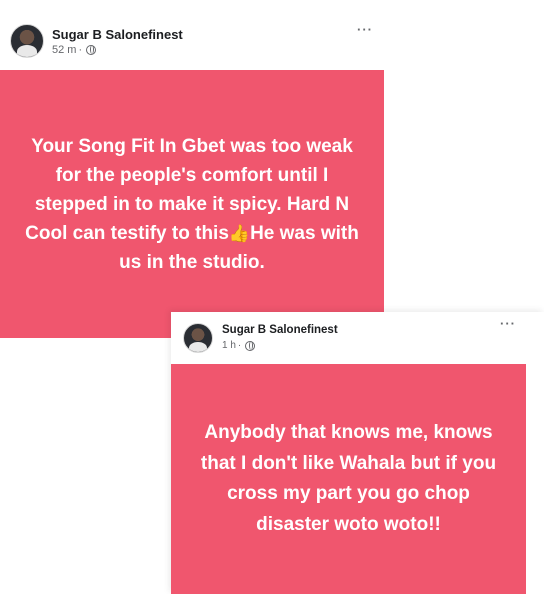 The image size is (544, 594). Describe the element at coordinates (229, 345) in the screenshot. I see `post-time: 1 h` at that location.